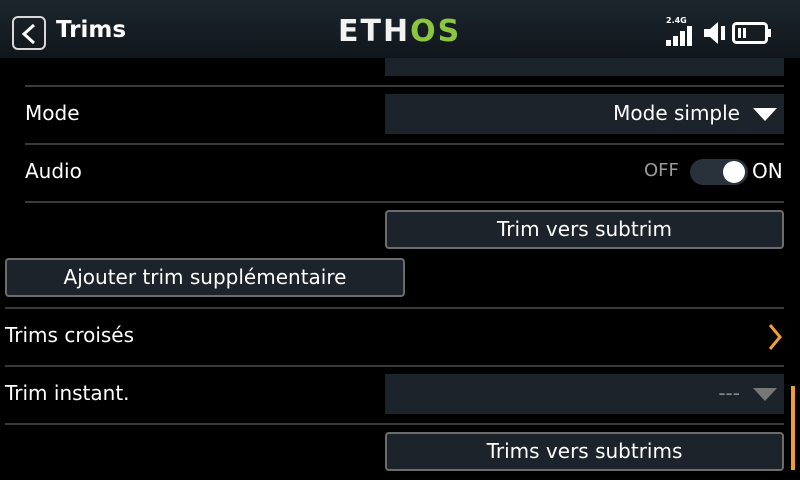  What do you see at coordinates (714, 33) in the screenshot?
I see `speaker-icon` at bounding box center [714, 33].